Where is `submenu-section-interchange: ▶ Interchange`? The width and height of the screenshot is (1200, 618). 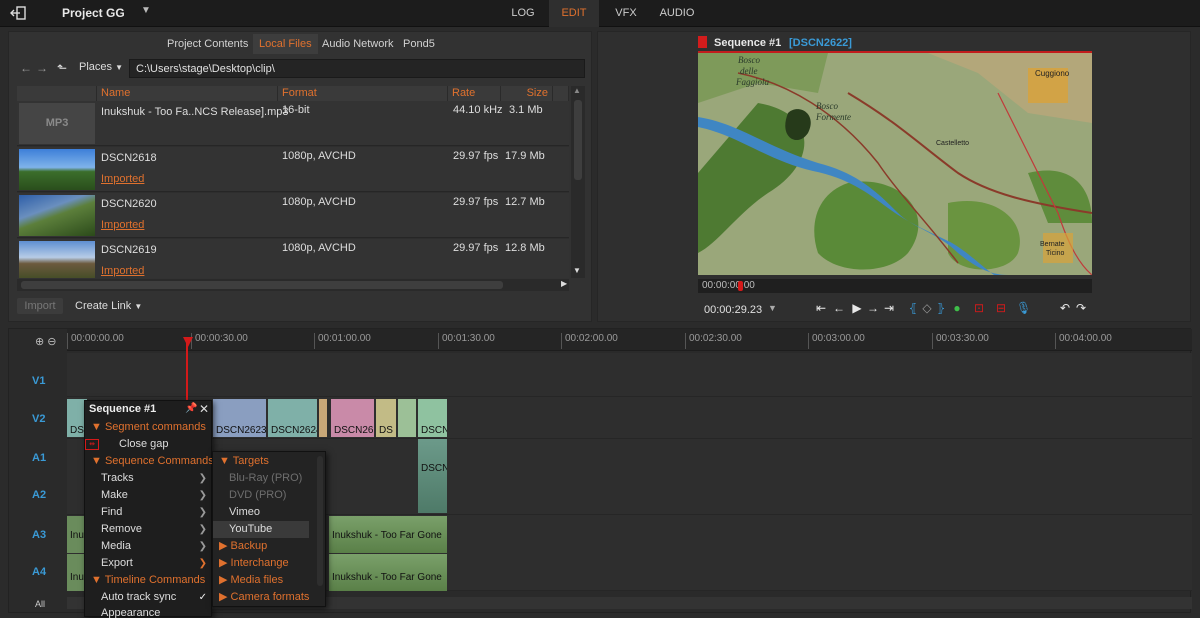 submenu-section-interchange: ▶ Interchange is located at coordinates (269, 563).